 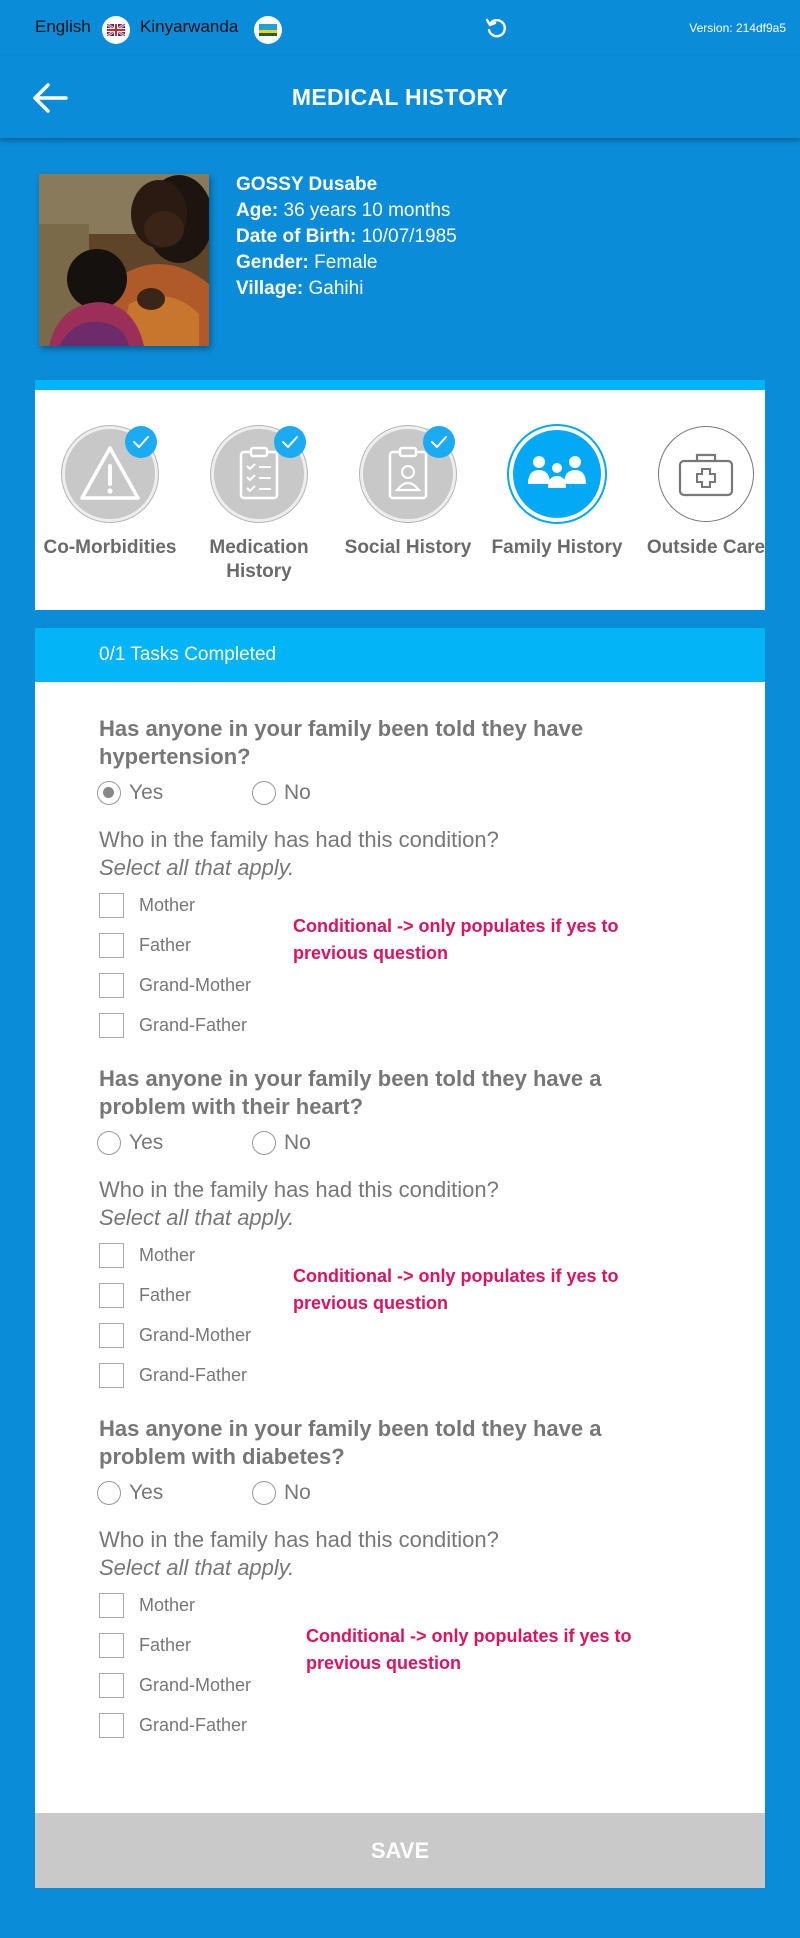 What do you see at coordinates (116, 30) in the screenshot?
I see `uk-flag-icon` at bounding box center [116, 30].